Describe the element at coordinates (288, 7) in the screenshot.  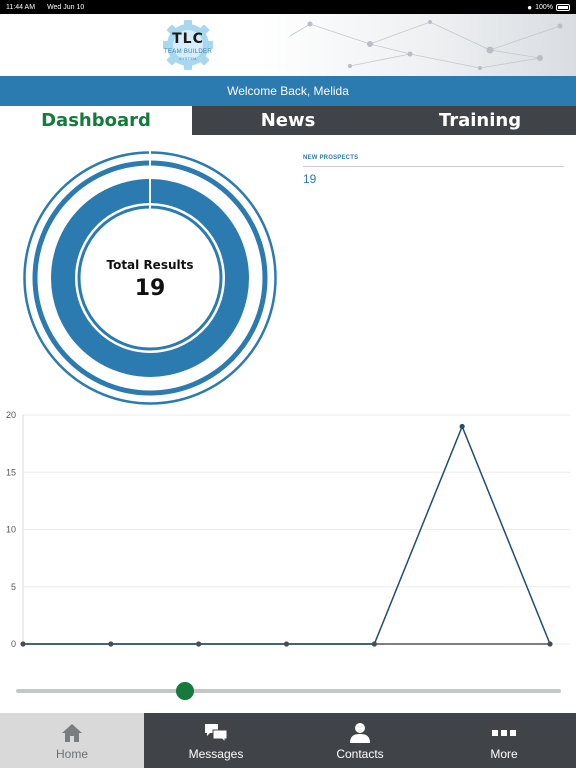
I see `status-bar: 11:44 AM Wed Jun 10 ● 100%` at that location.